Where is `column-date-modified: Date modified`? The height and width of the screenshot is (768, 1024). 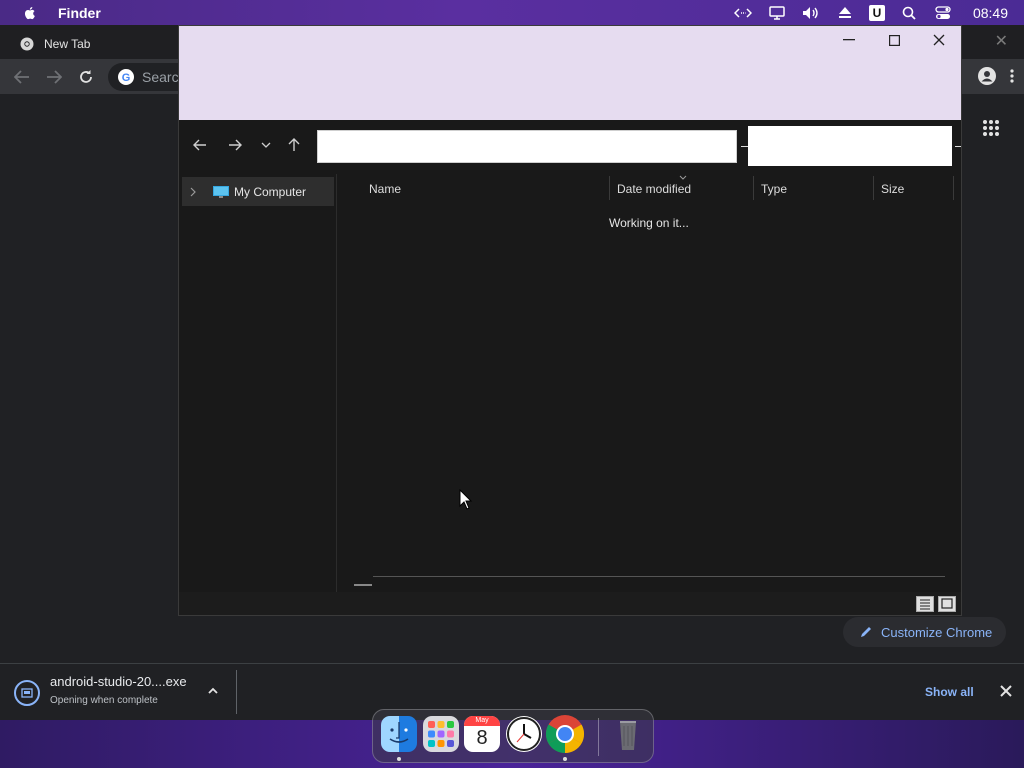
column-date-modified: Date modified is located at coordinates (654, 189).